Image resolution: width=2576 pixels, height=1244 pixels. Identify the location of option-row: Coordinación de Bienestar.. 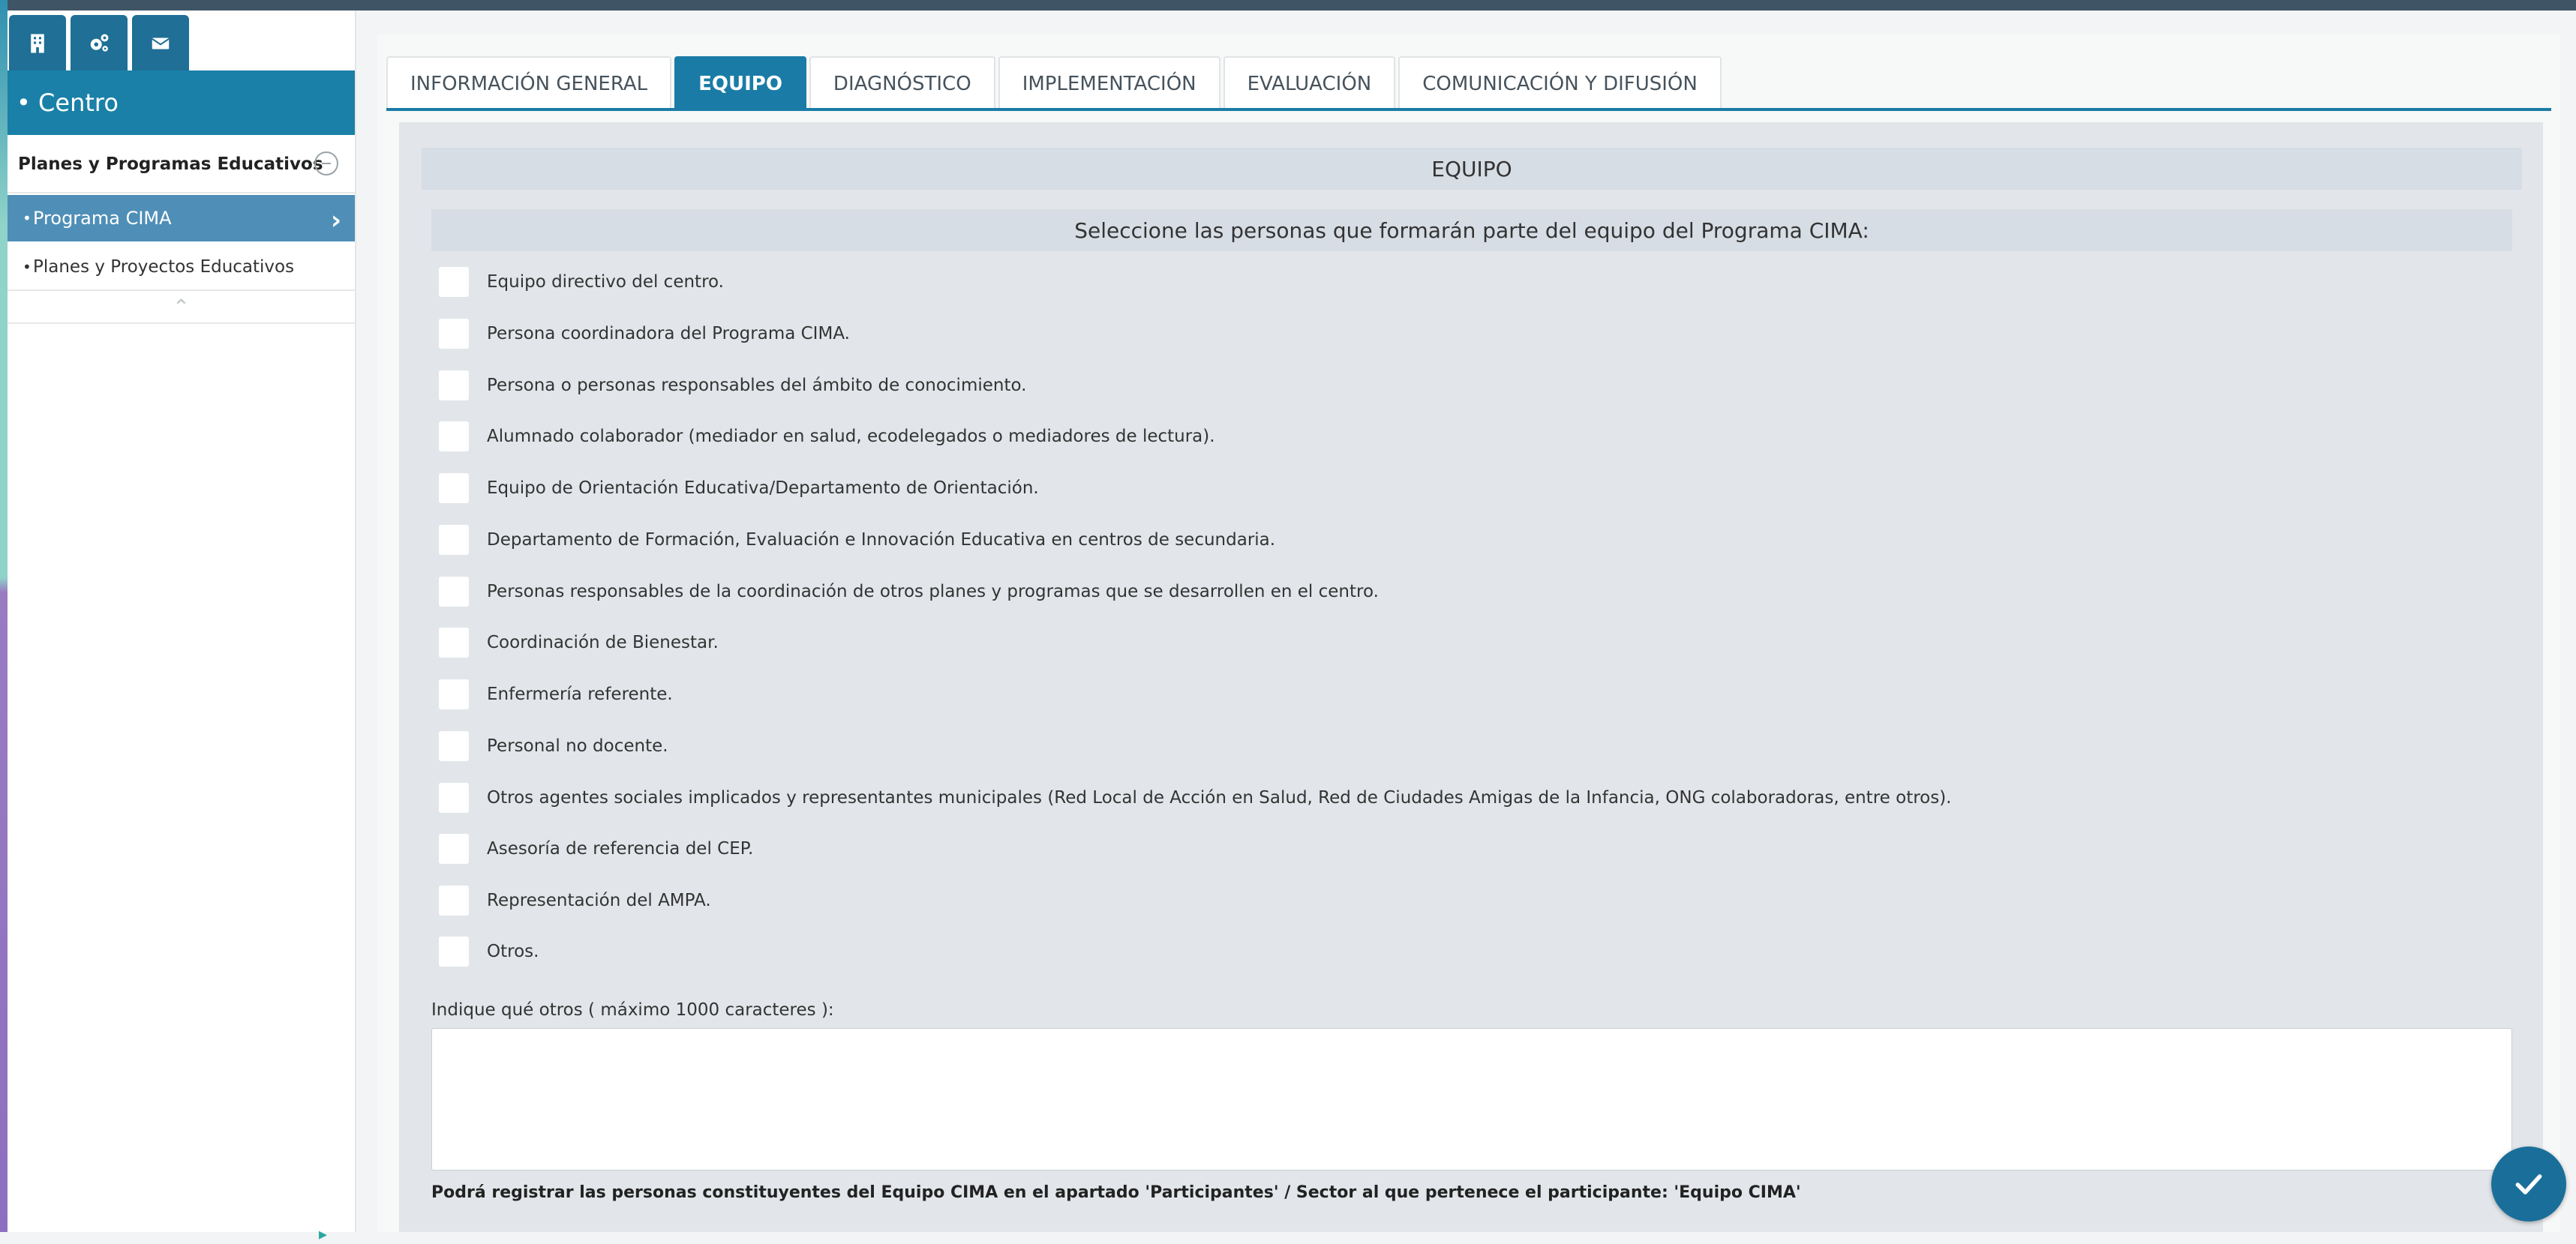
(579, 642).